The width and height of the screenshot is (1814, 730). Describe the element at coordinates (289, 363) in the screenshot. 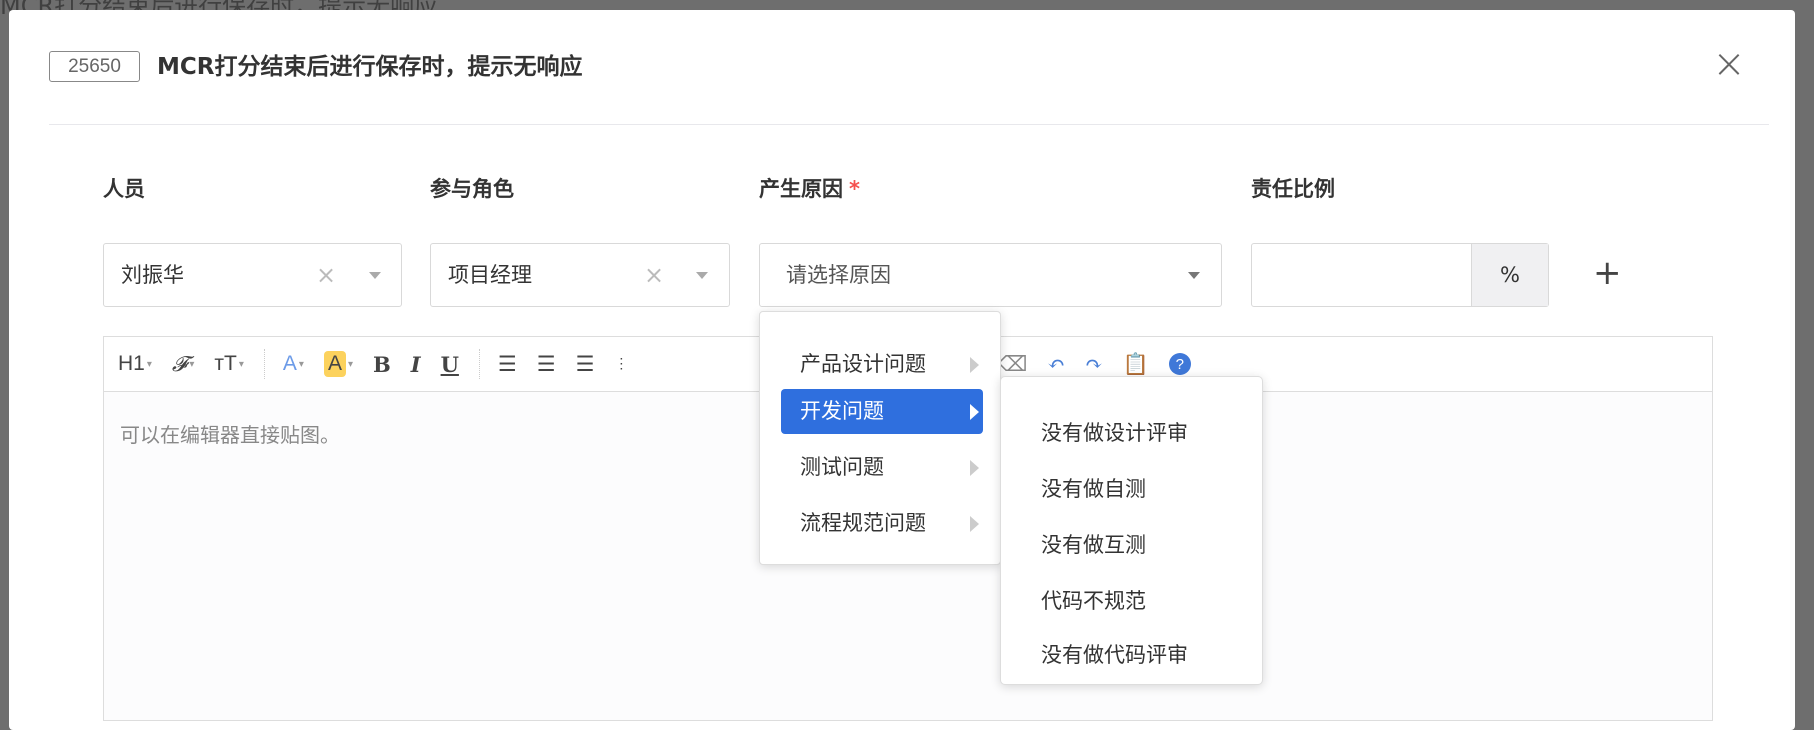

I see `font-color-icon: A` at that location.